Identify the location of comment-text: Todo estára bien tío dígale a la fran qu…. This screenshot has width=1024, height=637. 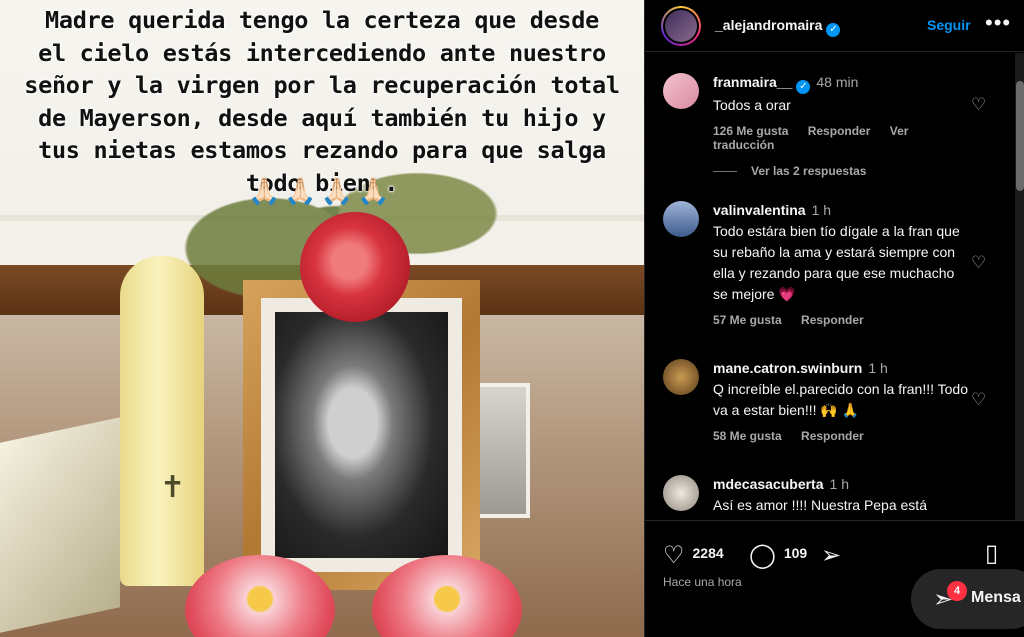
(836, 262).